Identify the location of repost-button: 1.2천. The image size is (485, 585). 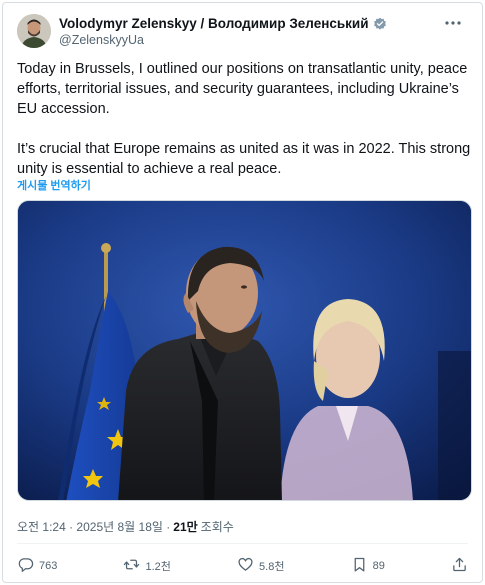
(147, 566).